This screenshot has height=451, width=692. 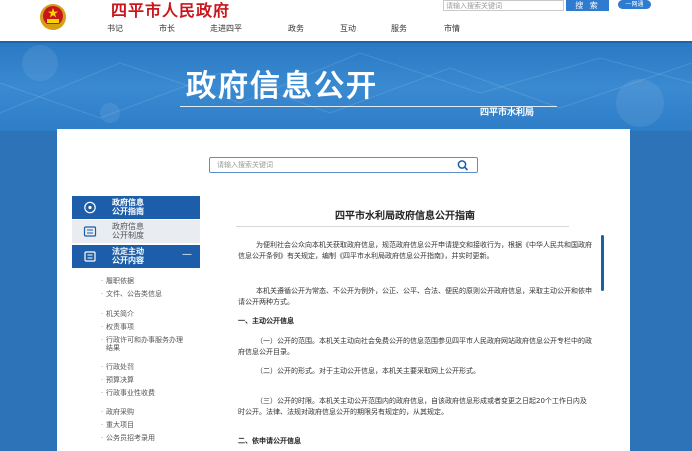 I want to click on banner-title: 政府信息公开, so click(x=282, y=86).